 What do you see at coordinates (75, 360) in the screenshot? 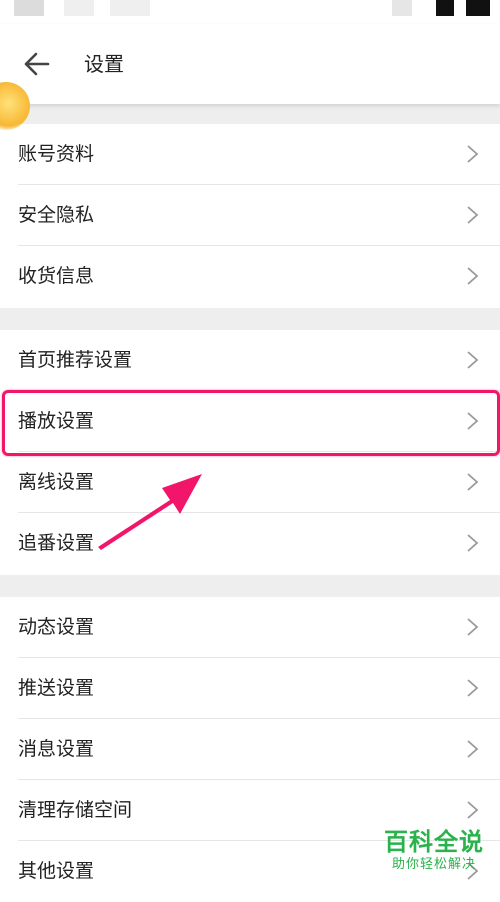
I see `settings-item-label: 首页推荐设置` at bounding box center [75, 360].